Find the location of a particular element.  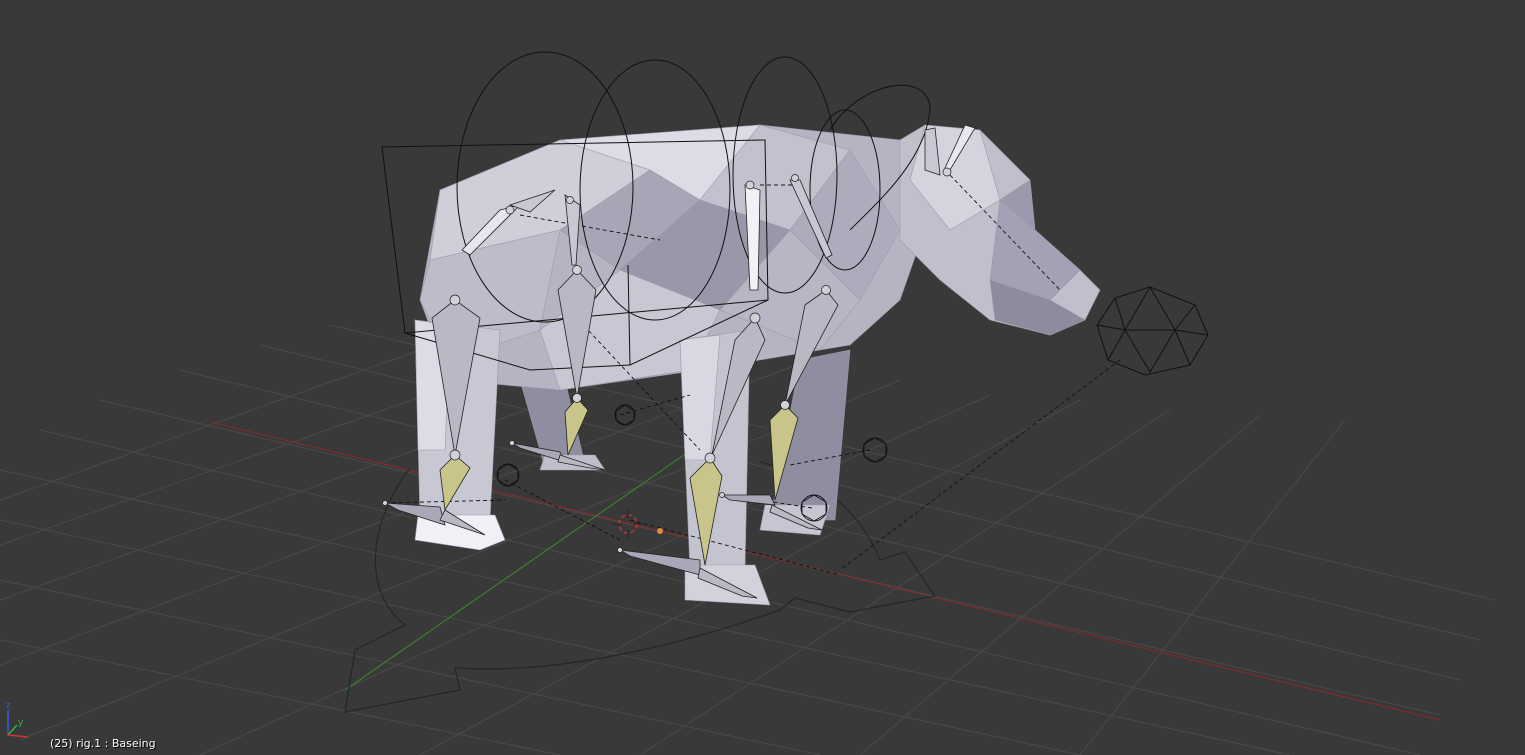

axis-gizmo: z y is located at coordinates (17, 719).